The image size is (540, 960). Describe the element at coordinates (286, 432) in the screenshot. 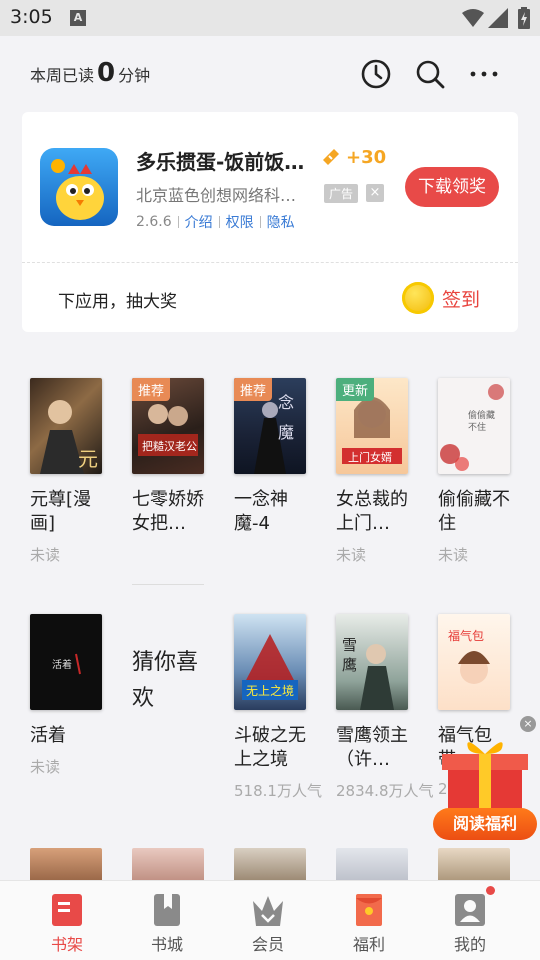

I see `svg-text: 魔` at that location.